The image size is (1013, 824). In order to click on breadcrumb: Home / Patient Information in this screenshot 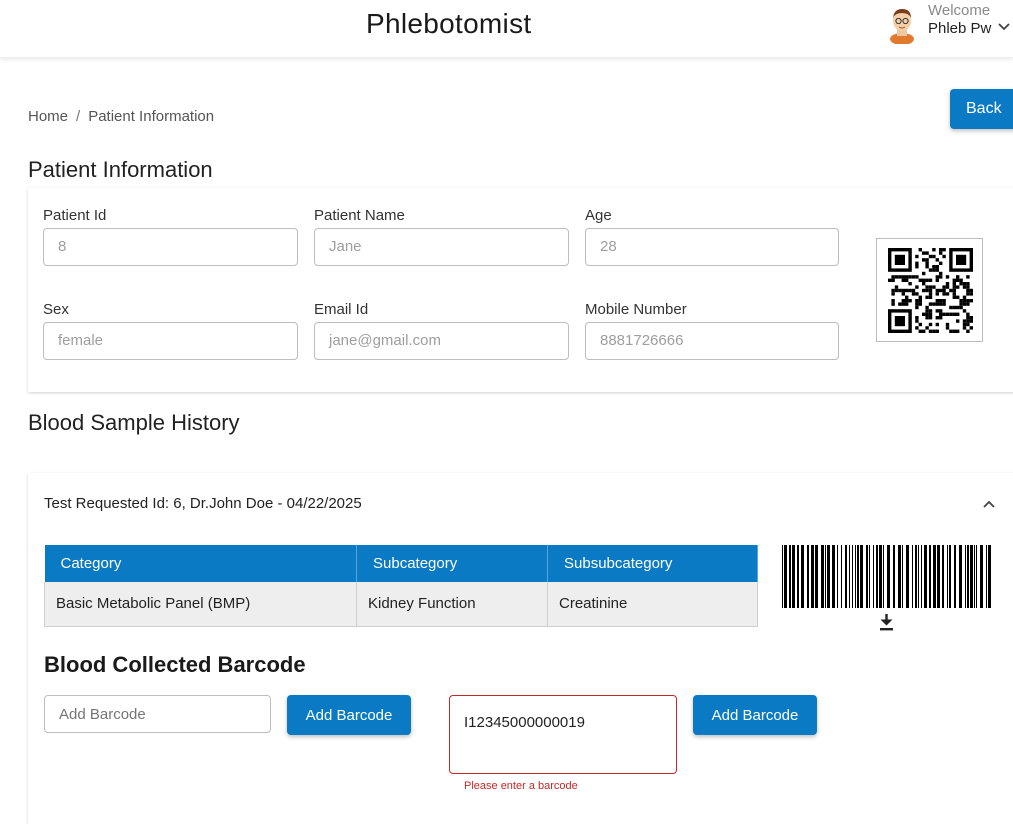, I will do `click(121, 116)`.